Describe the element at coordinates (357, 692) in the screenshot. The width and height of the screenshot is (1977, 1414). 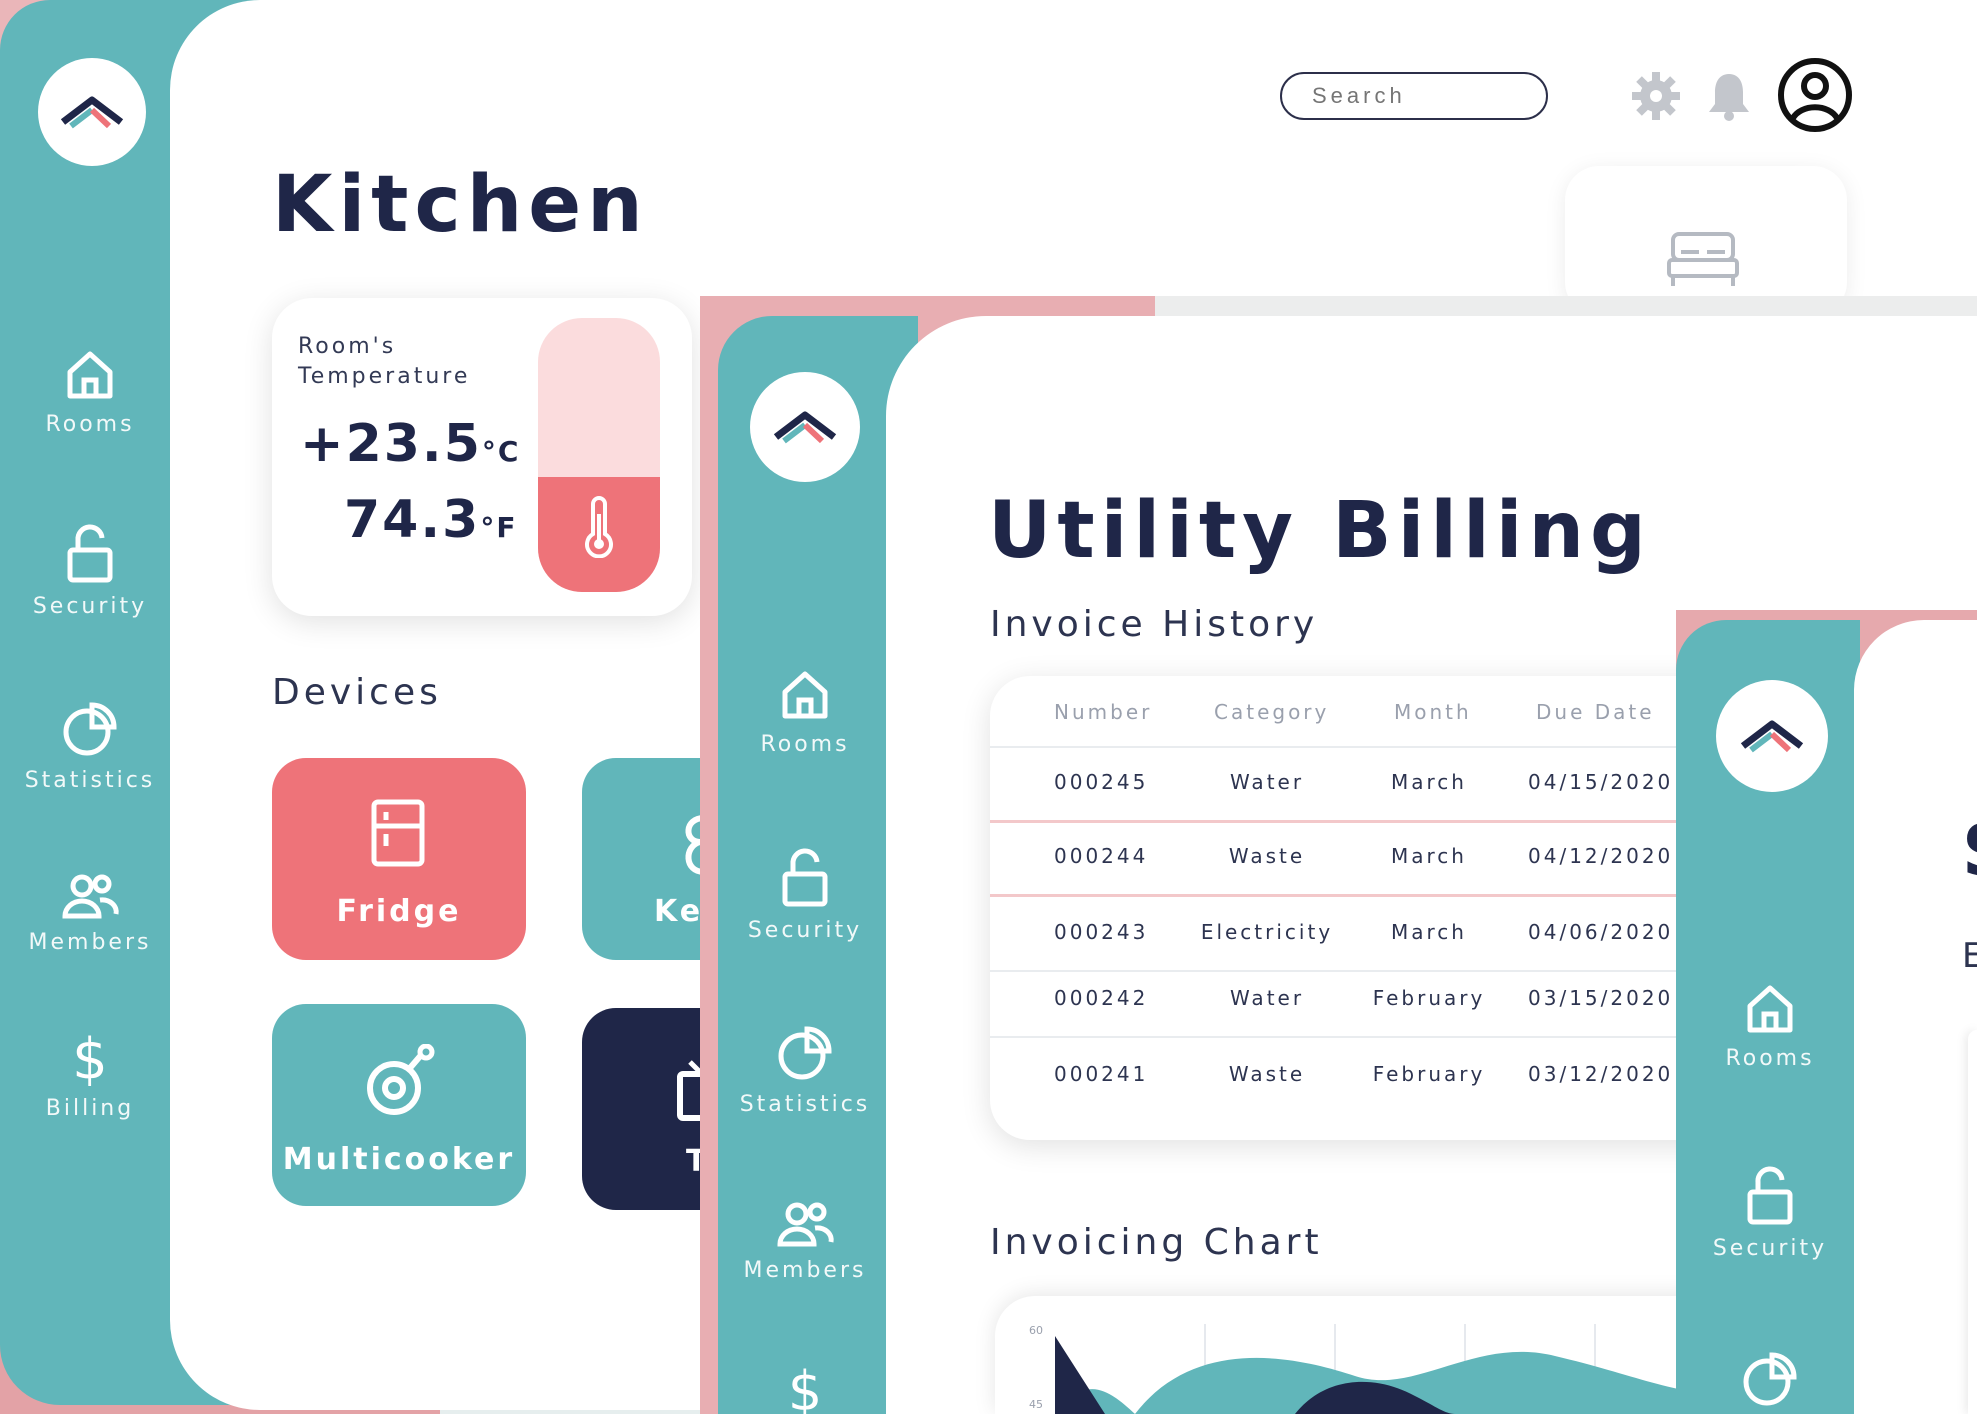
I see `devices-heading: Devices` at that location.